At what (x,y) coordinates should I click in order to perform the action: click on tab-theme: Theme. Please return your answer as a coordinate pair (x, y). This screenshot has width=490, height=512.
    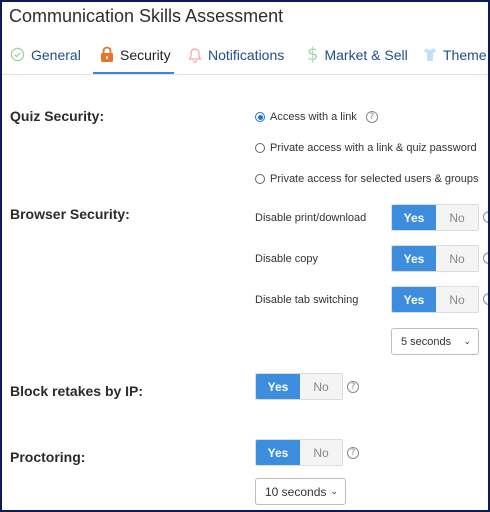
    Looking at the image, I should click on (455, 54).